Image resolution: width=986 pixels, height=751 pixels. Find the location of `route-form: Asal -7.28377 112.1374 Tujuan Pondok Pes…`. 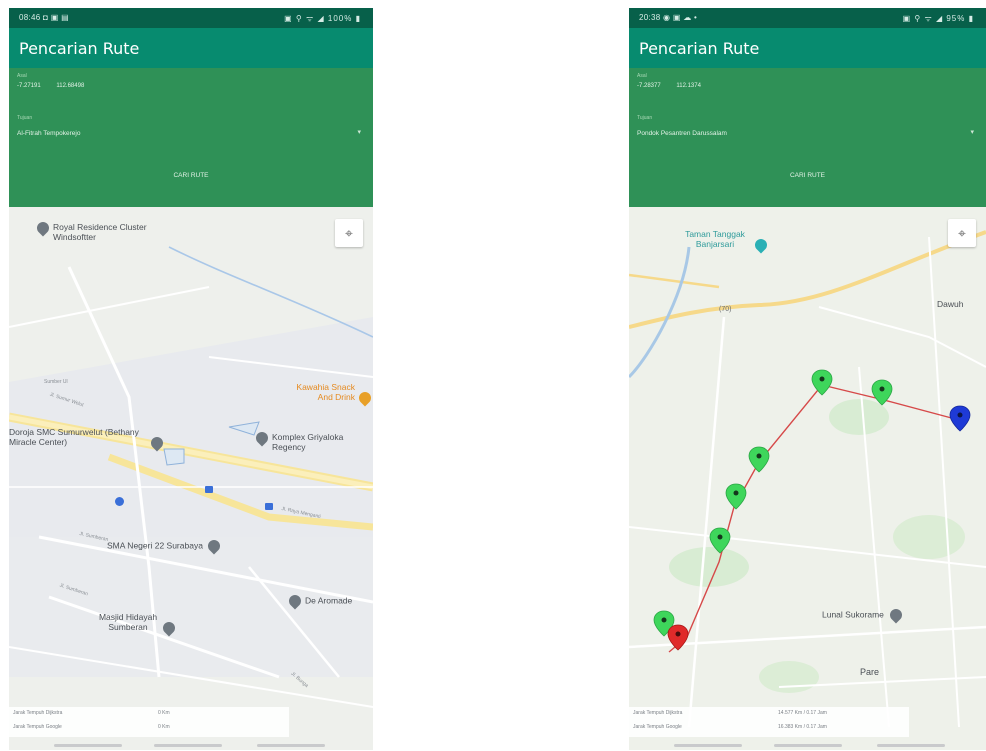

route-form: Asal -7.28377 112.1374 Tujuan Pondok Pes… is located at coordinates (807, 137).